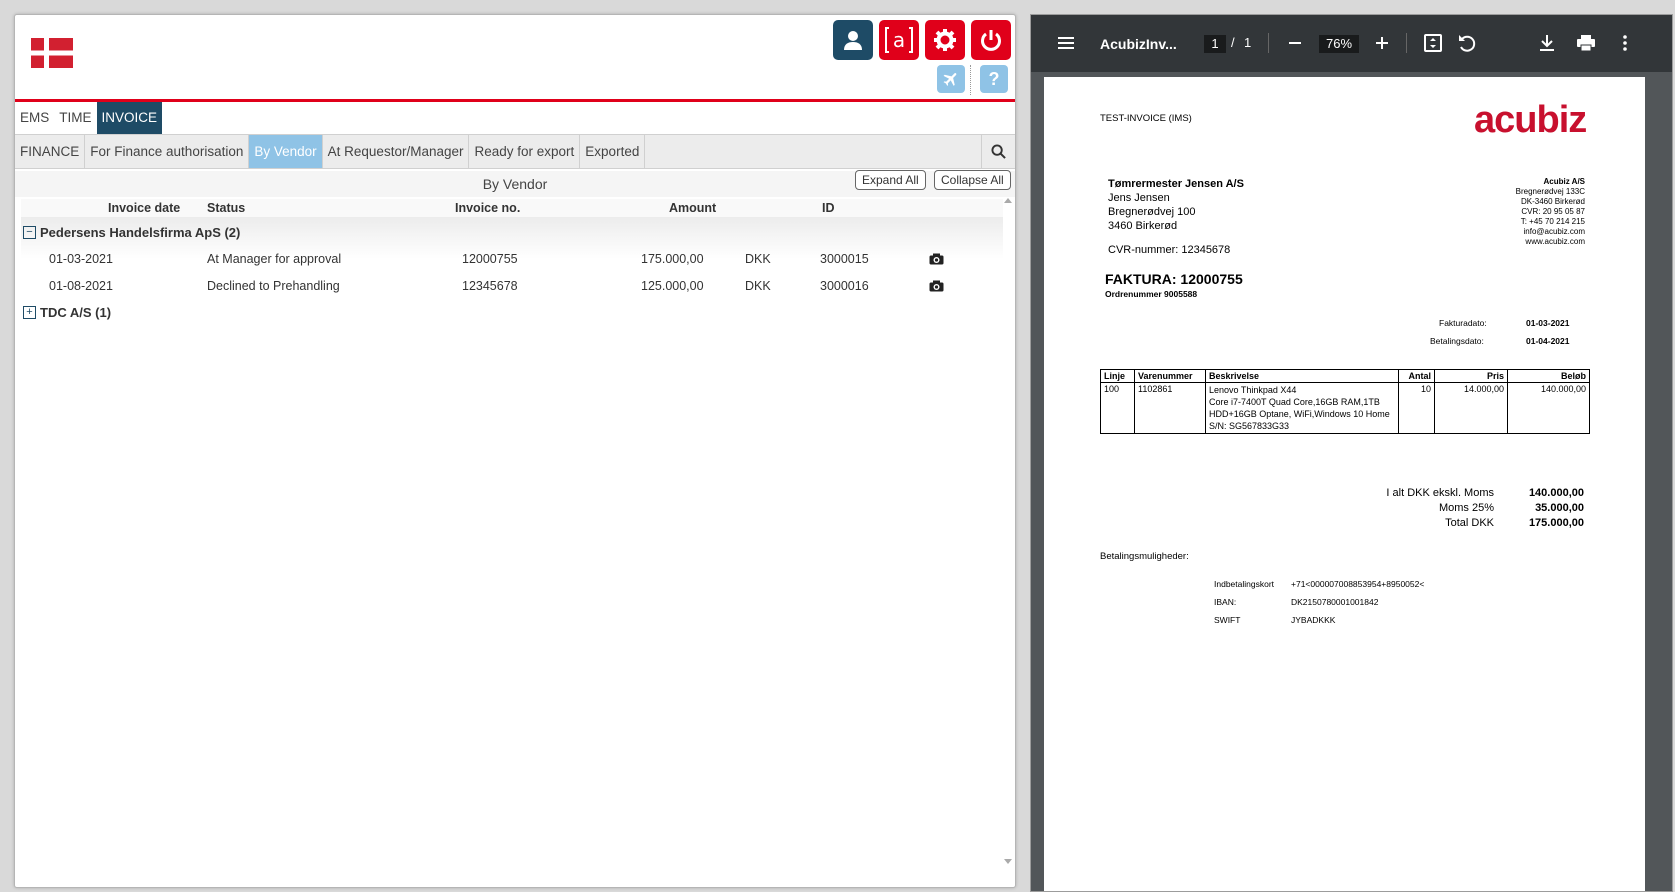  Describe the element at coordinates (515, 118) in the screenshot. I see `main-tabs: EMS TIME INVOICE` at that location.